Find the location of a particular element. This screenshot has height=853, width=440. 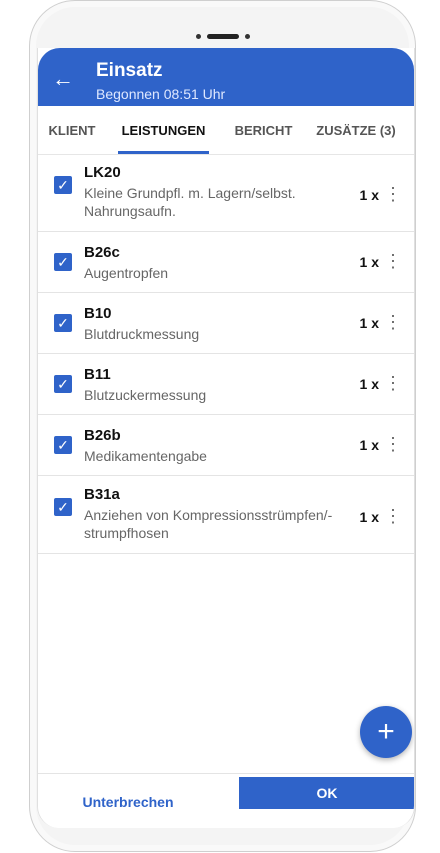

tab-leistungen: LEISTUNGEN is located at coordinates (163, 130).